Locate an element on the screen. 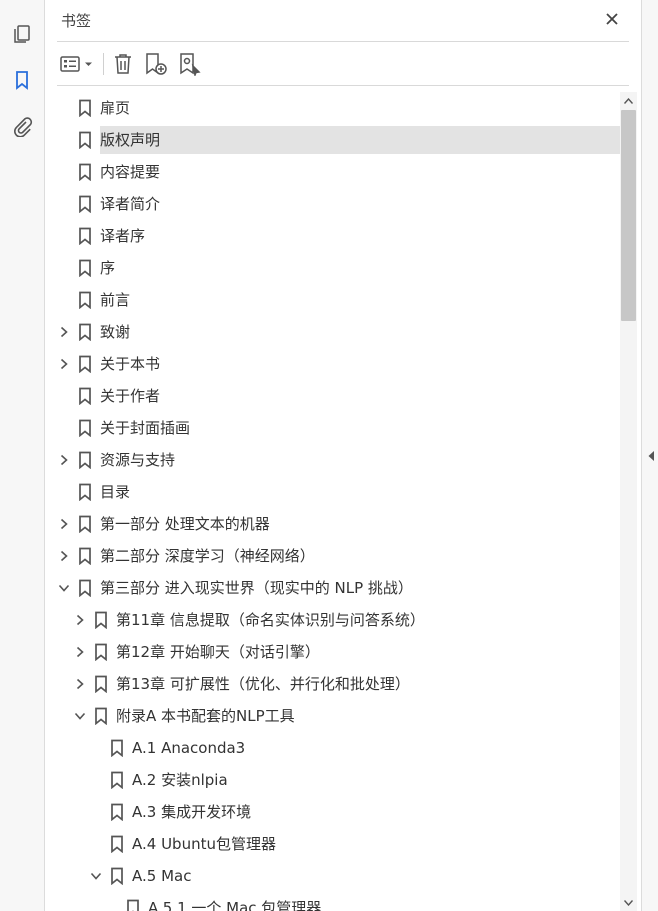 This screenshot has width=658, height=911. bookmark-item: A.2 安装nlpia is located at coordinates (332, 780).